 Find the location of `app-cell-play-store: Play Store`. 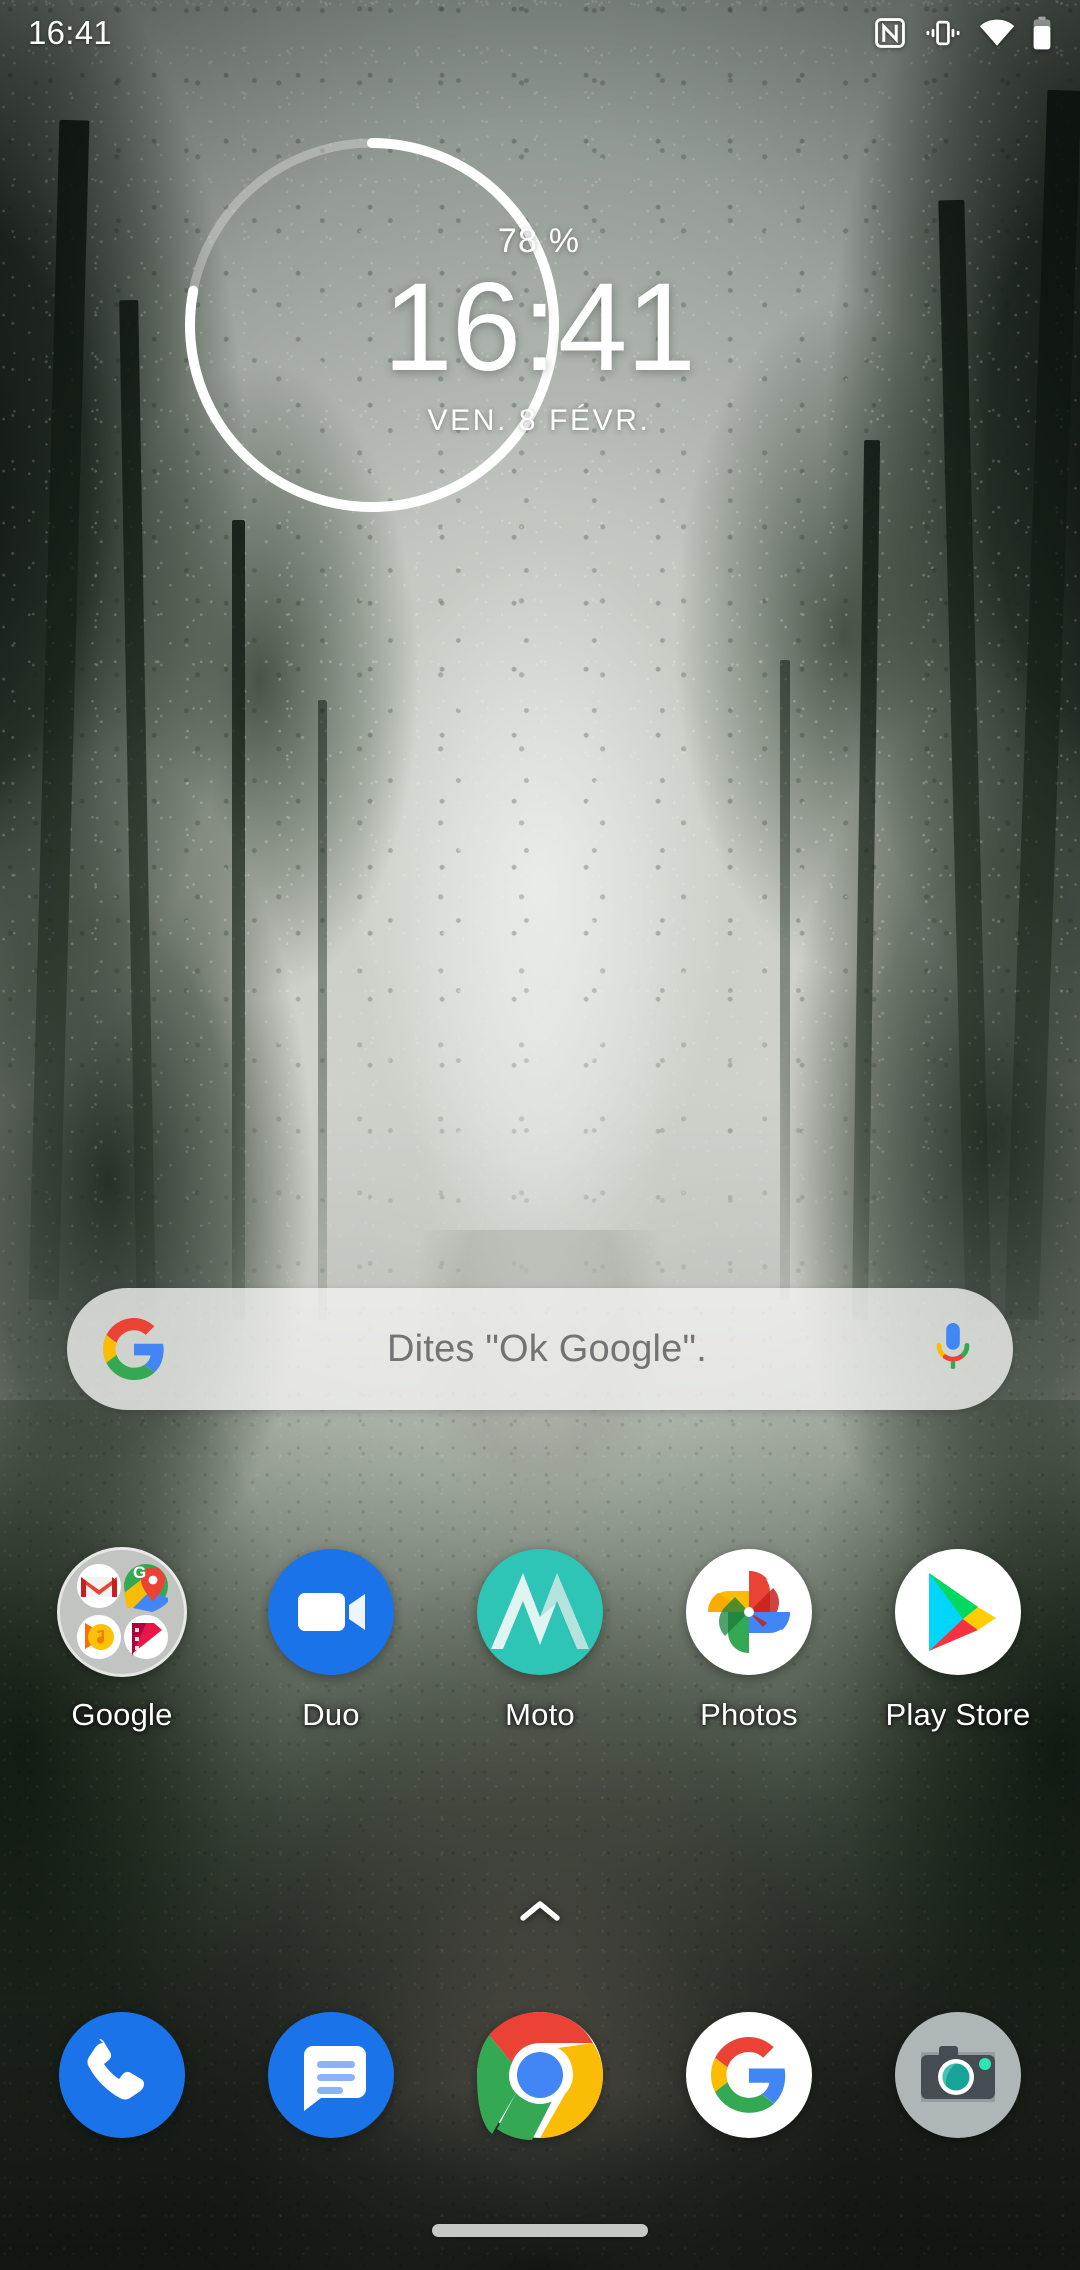

app-cell-play-store: Play Store is located at coordinates (958, 1639).